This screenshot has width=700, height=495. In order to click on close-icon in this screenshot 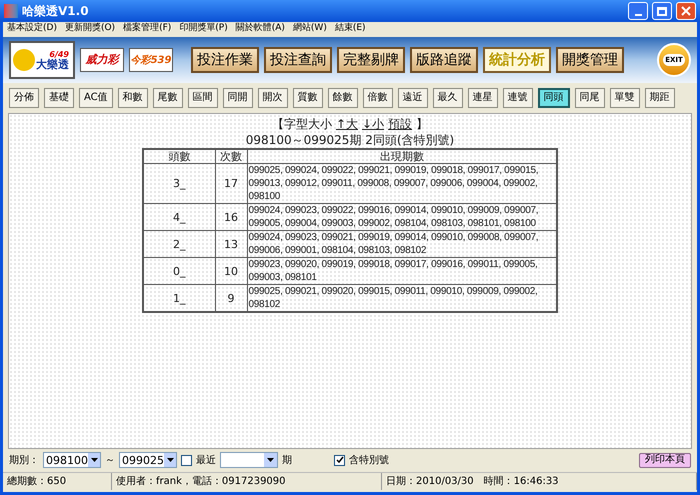, I will do `click(686, 11)`.